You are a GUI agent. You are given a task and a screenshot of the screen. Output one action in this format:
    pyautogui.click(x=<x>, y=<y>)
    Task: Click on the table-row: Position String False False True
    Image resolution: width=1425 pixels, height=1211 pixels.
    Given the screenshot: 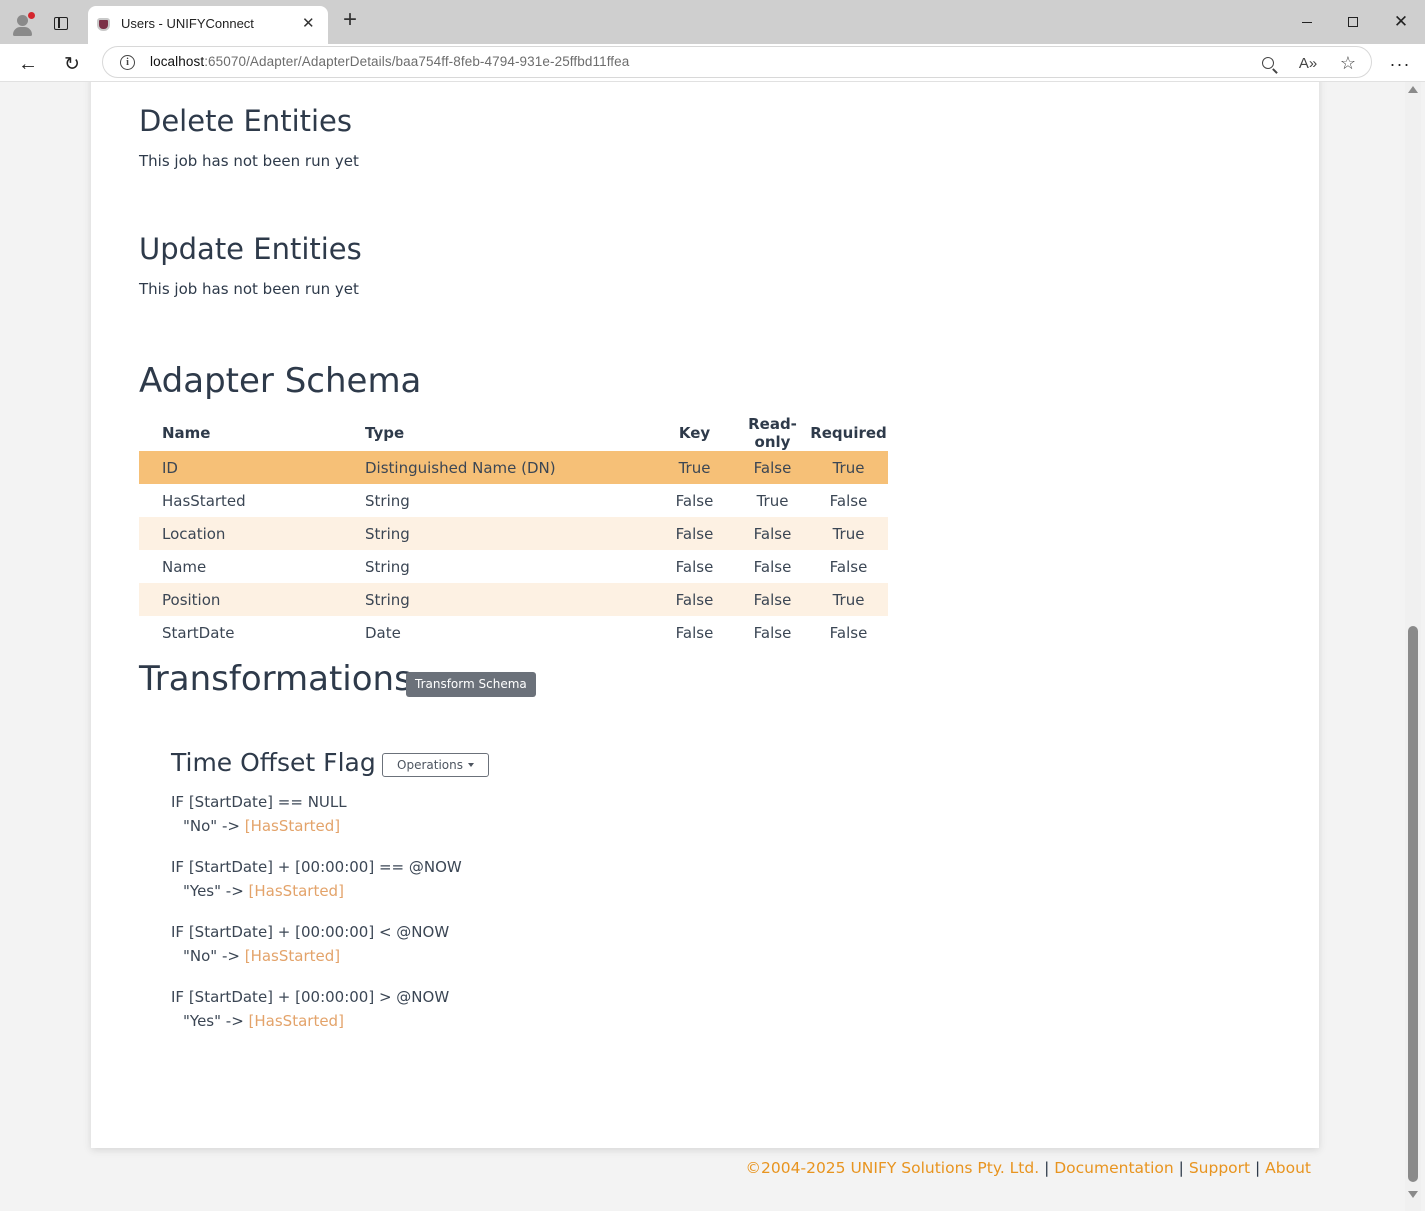 What is the action you would take?
    pyautogui.click(x=513, y=599)
    